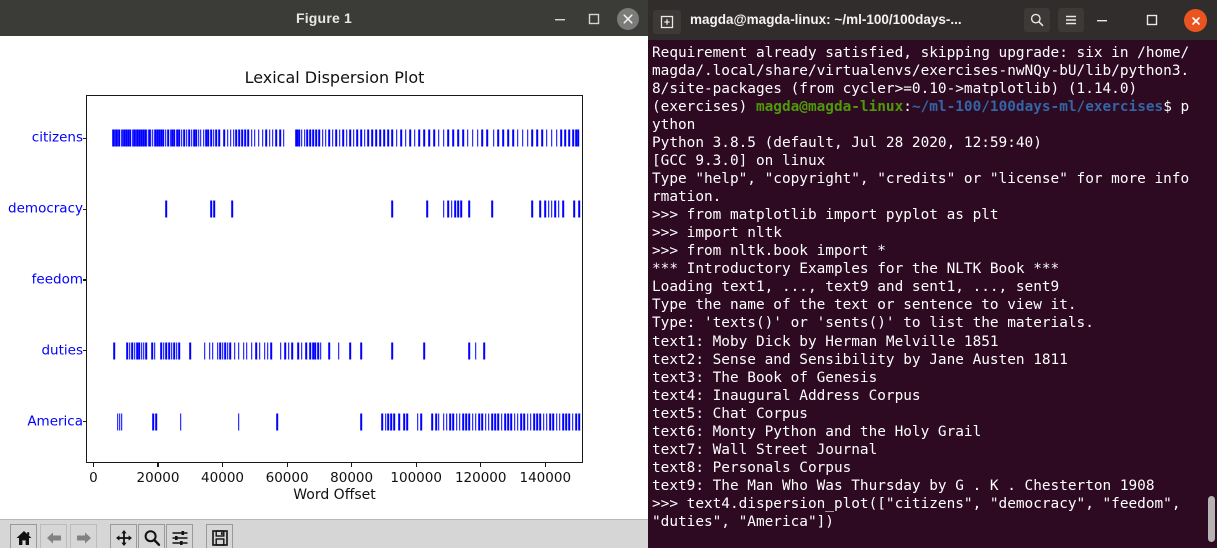  I want to click on terminal-maximize-button, so click(1152, 20).